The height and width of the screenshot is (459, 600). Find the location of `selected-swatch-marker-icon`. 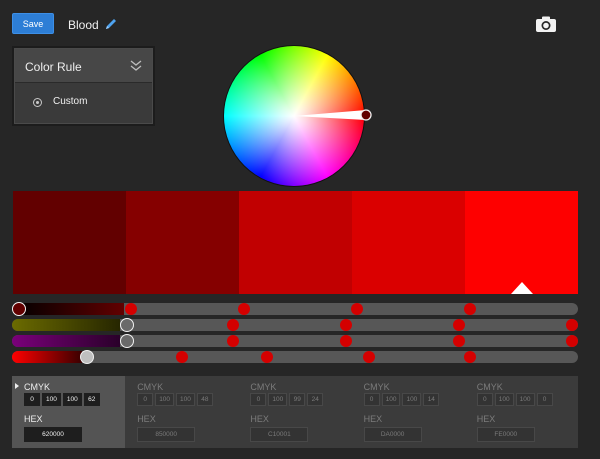

selected-swatch-marker-icon is located at coordinates (522, 288).